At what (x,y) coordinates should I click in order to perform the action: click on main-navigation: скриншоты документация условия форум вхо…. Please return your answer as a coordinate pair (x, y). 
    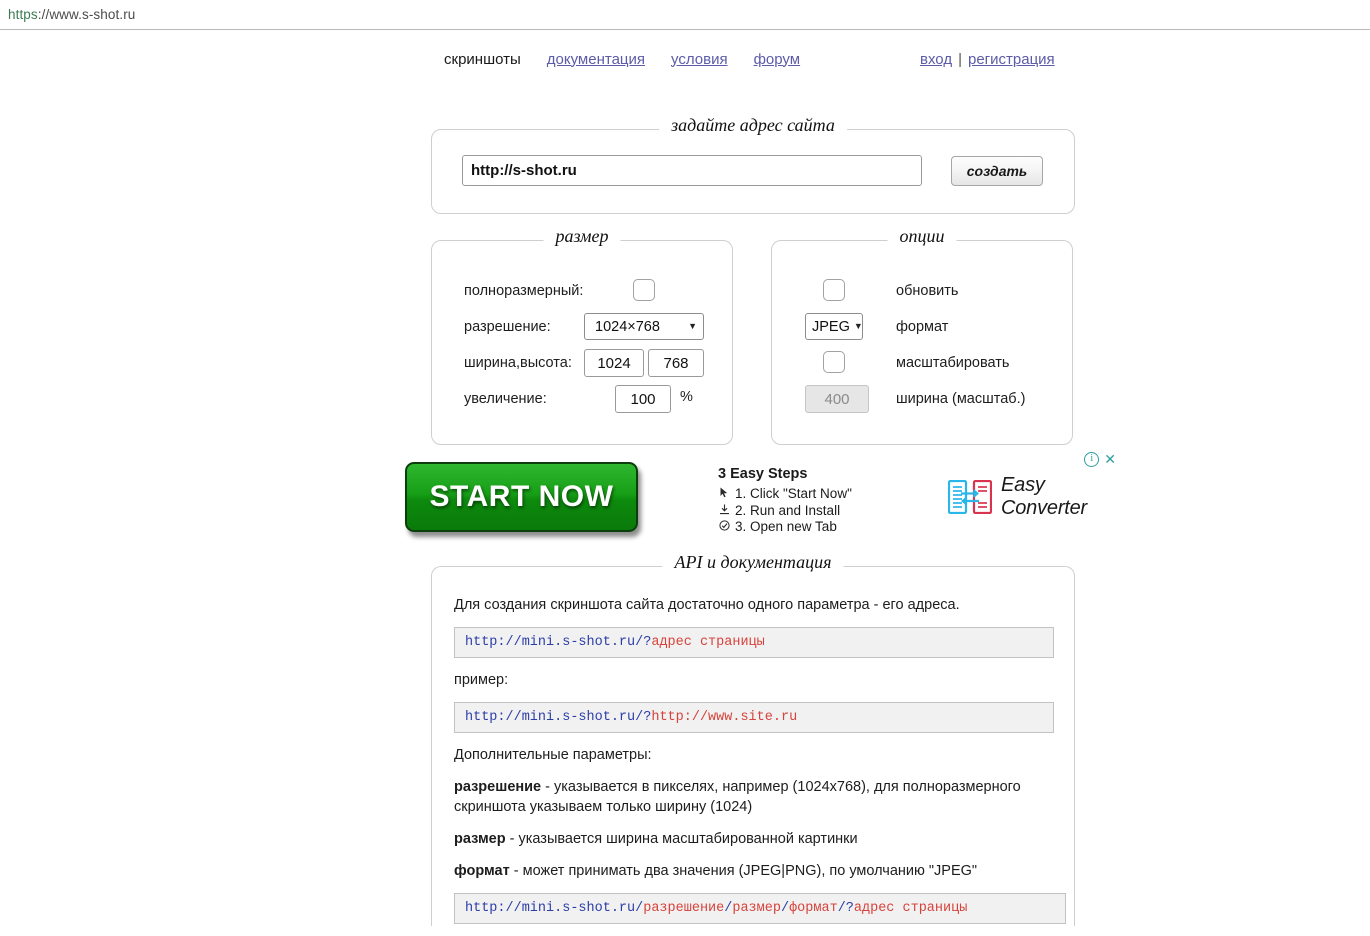
    Looking at the image, I should click on (685, 52).